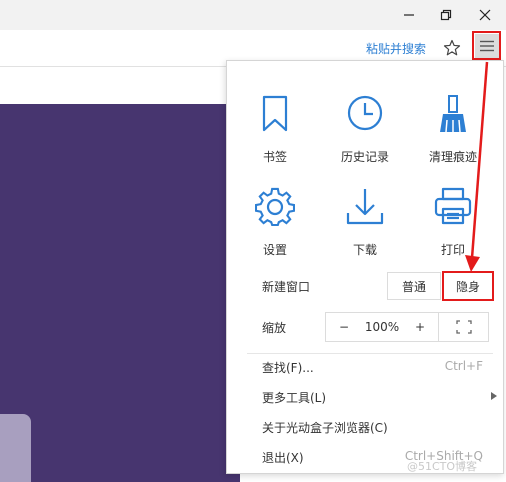  Describe the element at coordinates (477, 166) in the screenshot. I see `annotation-arrow` at that location.